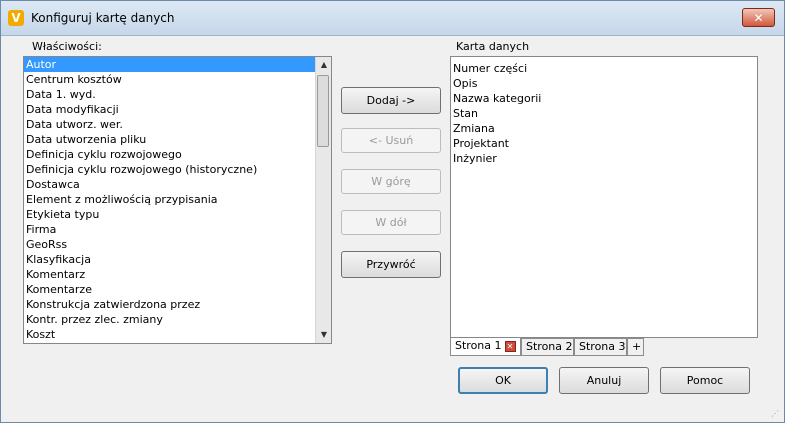 Image resolution: width=785 pixels, height=423 pixels. I want to click on close-icon: ✕, so click(510, 346).